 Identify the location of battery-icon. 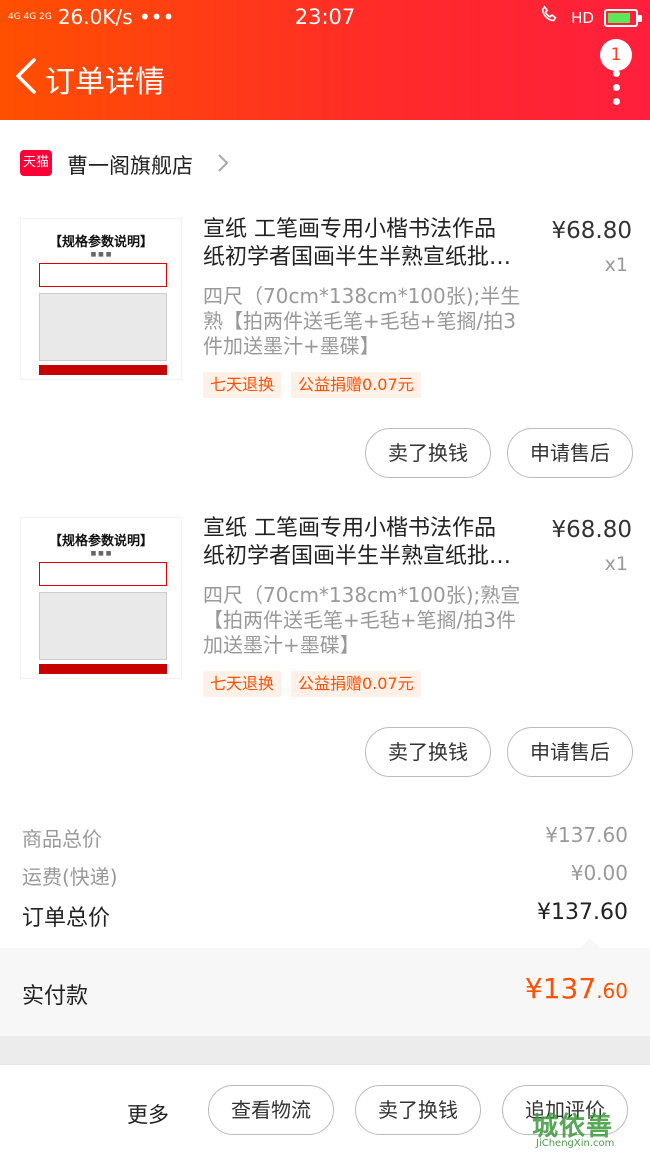
(623, 17).